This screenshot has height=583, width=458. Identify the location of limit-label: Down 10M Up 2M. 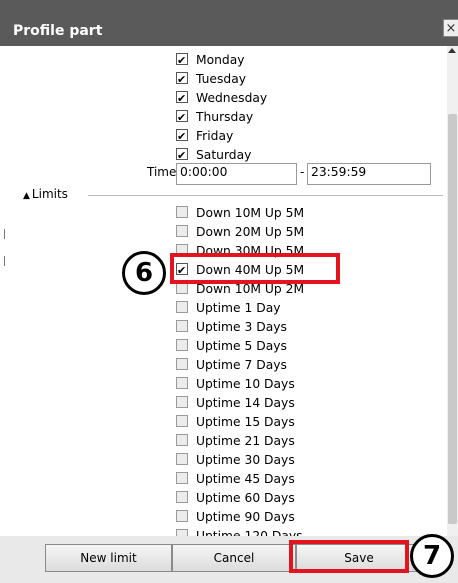
(250, 289).